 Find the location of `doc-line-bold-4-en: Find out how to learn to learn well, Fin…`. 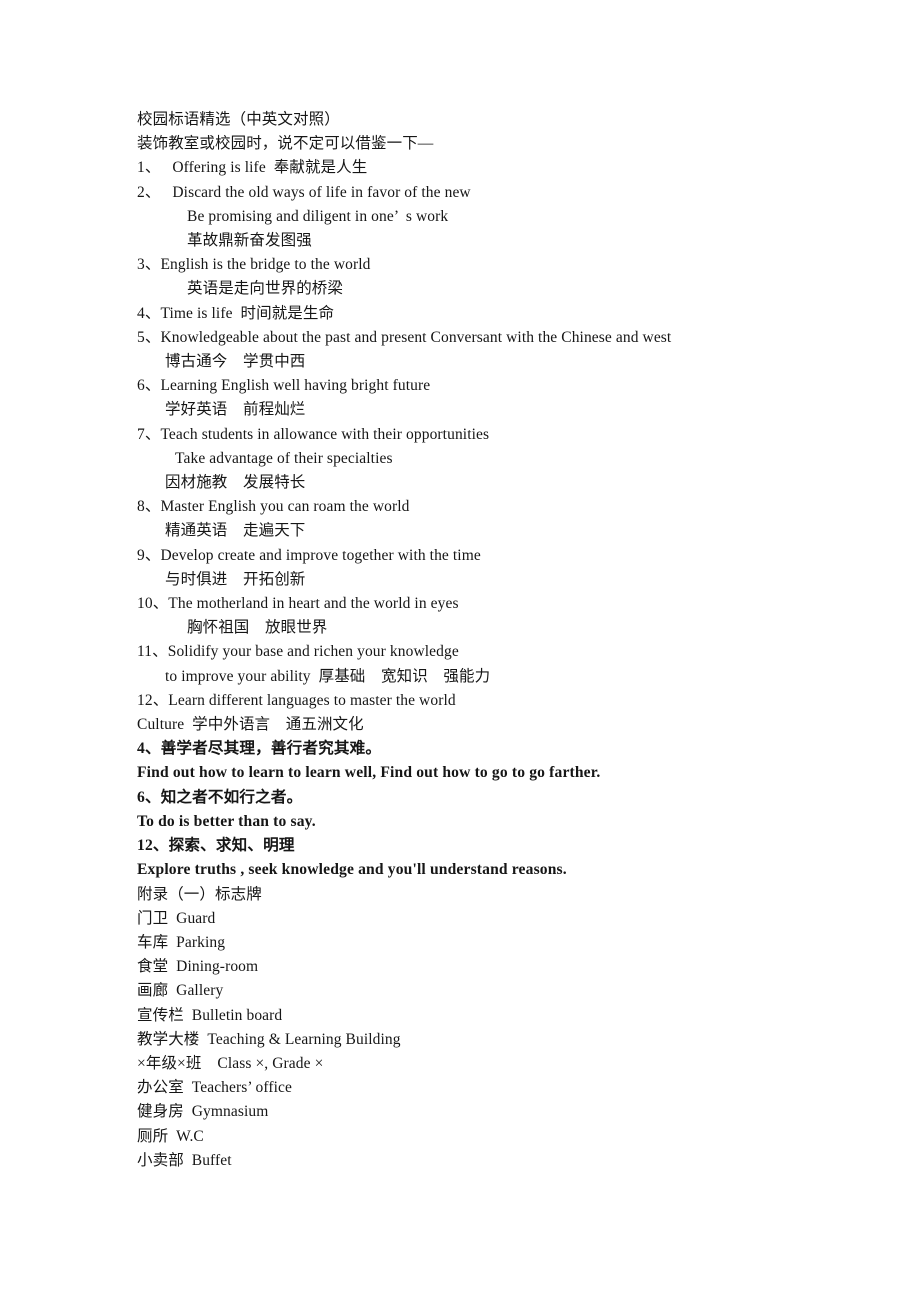

doc-line-bold-4-en: Find out how to learn to learn well, Fin… is located at coordinates (369, 773).